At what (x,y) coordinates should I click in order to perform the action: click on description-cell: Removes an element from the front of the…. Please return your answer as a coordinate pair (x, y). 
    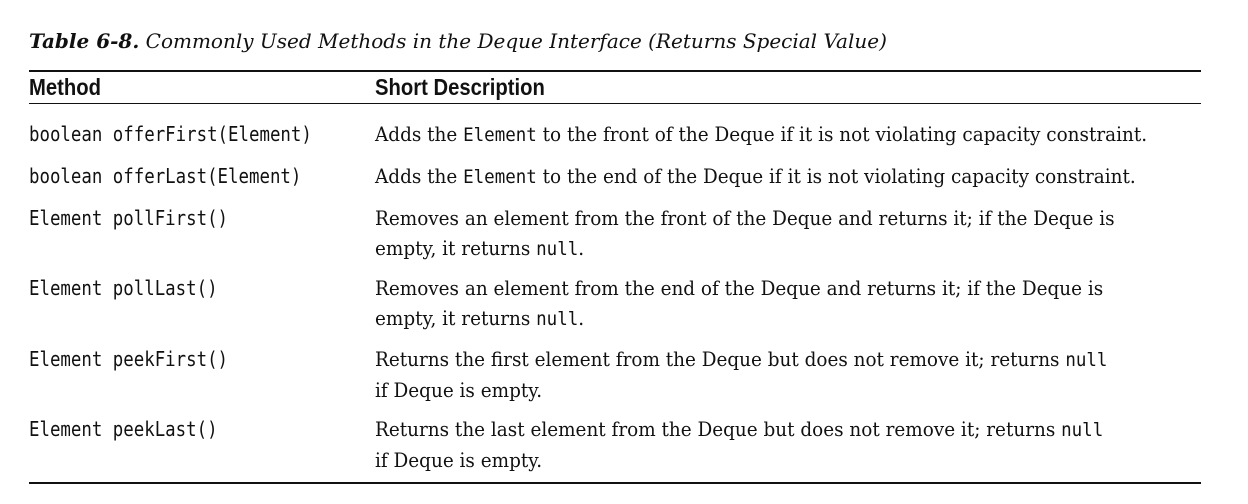
    Looking at the image, I should click on (788, 233).